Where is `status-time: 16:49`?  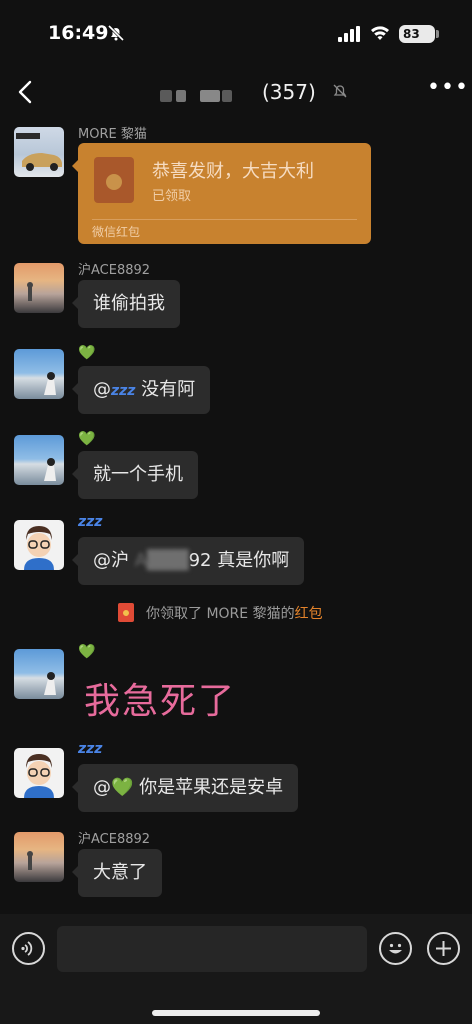
status-time: 16:49 is located at coordinates (78, 33).